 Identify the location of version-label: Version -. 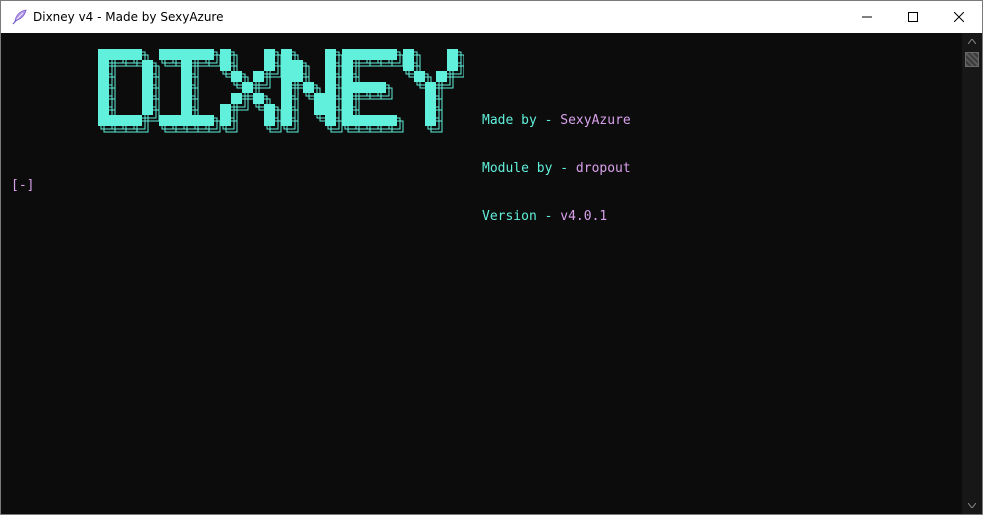
(521, 216).